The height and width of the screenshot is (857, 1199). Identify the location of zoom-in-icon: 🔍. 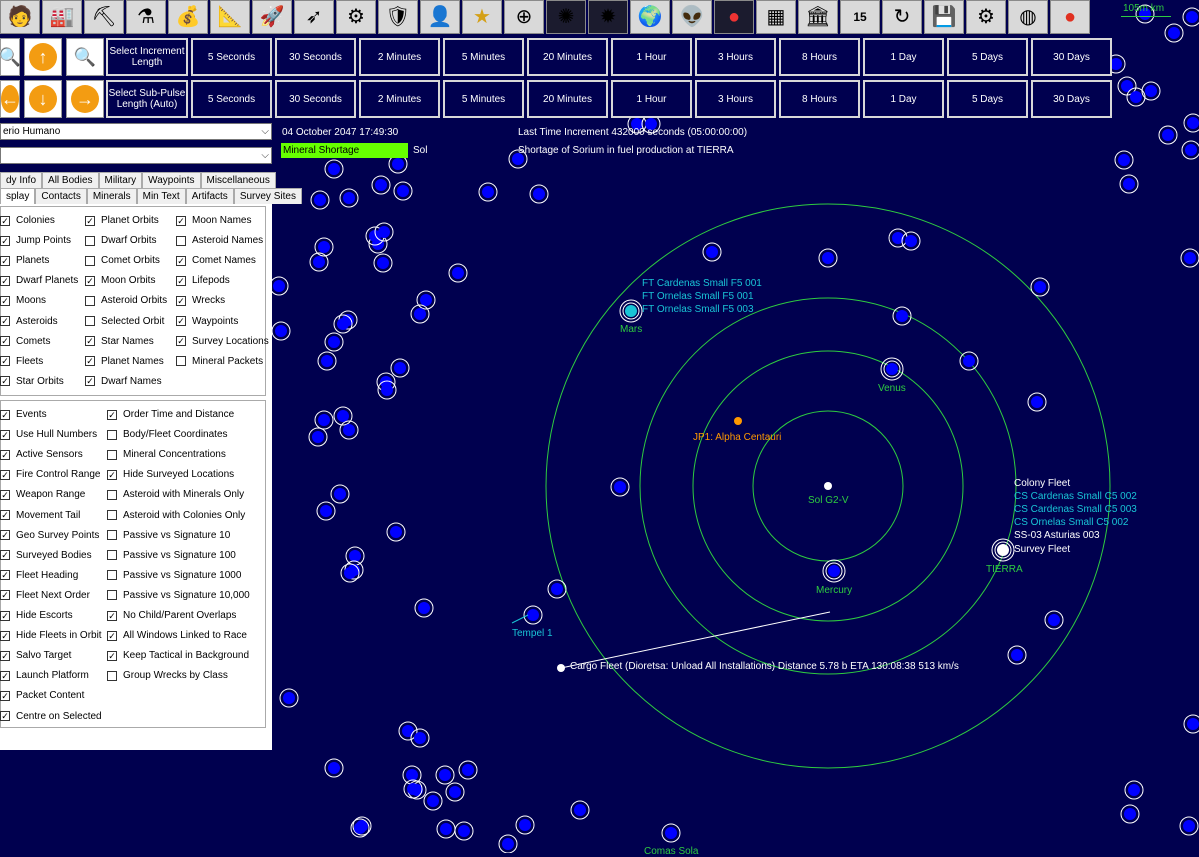
(10, 57).